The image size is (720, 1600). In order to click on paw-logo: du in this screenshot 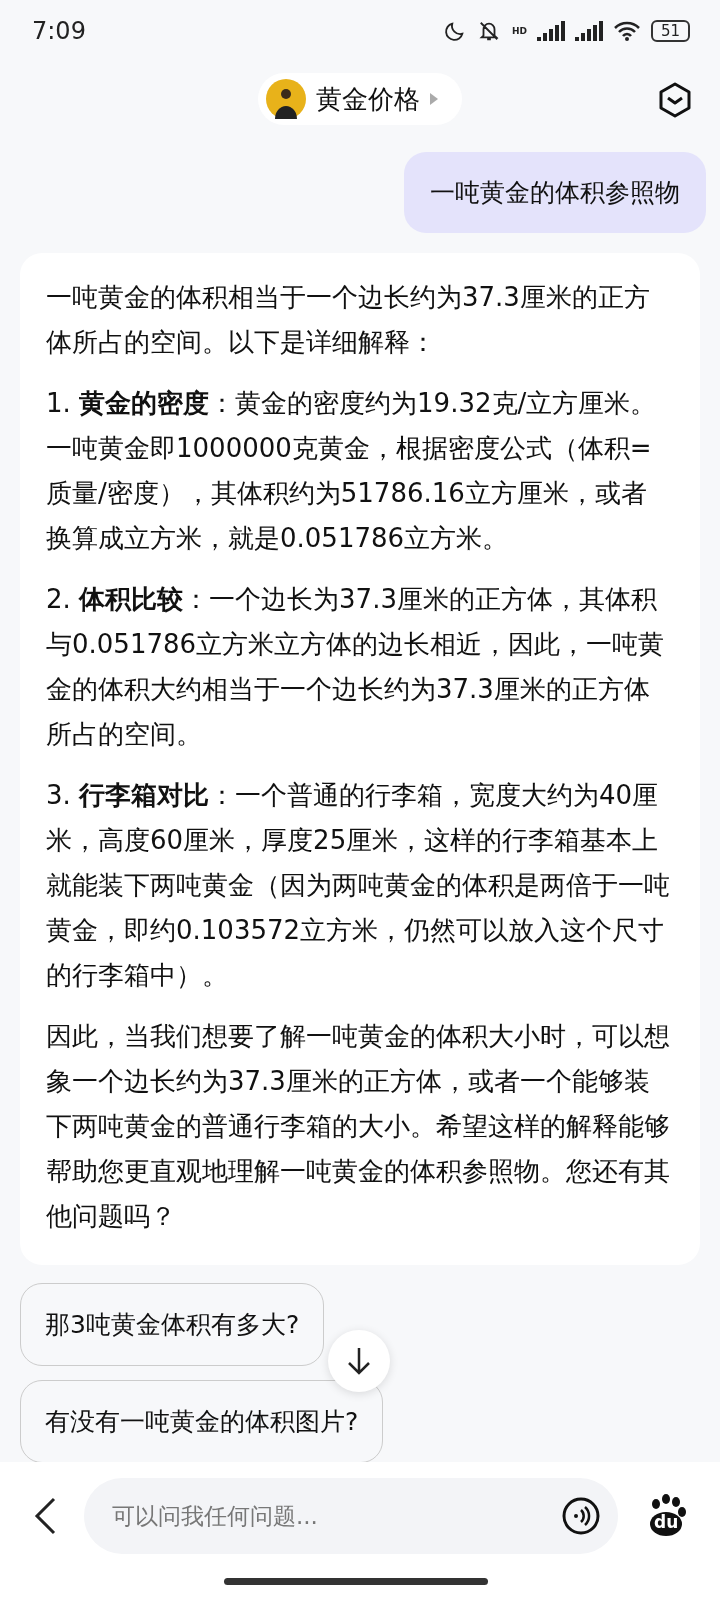, I will do `click(668, 1516)`.